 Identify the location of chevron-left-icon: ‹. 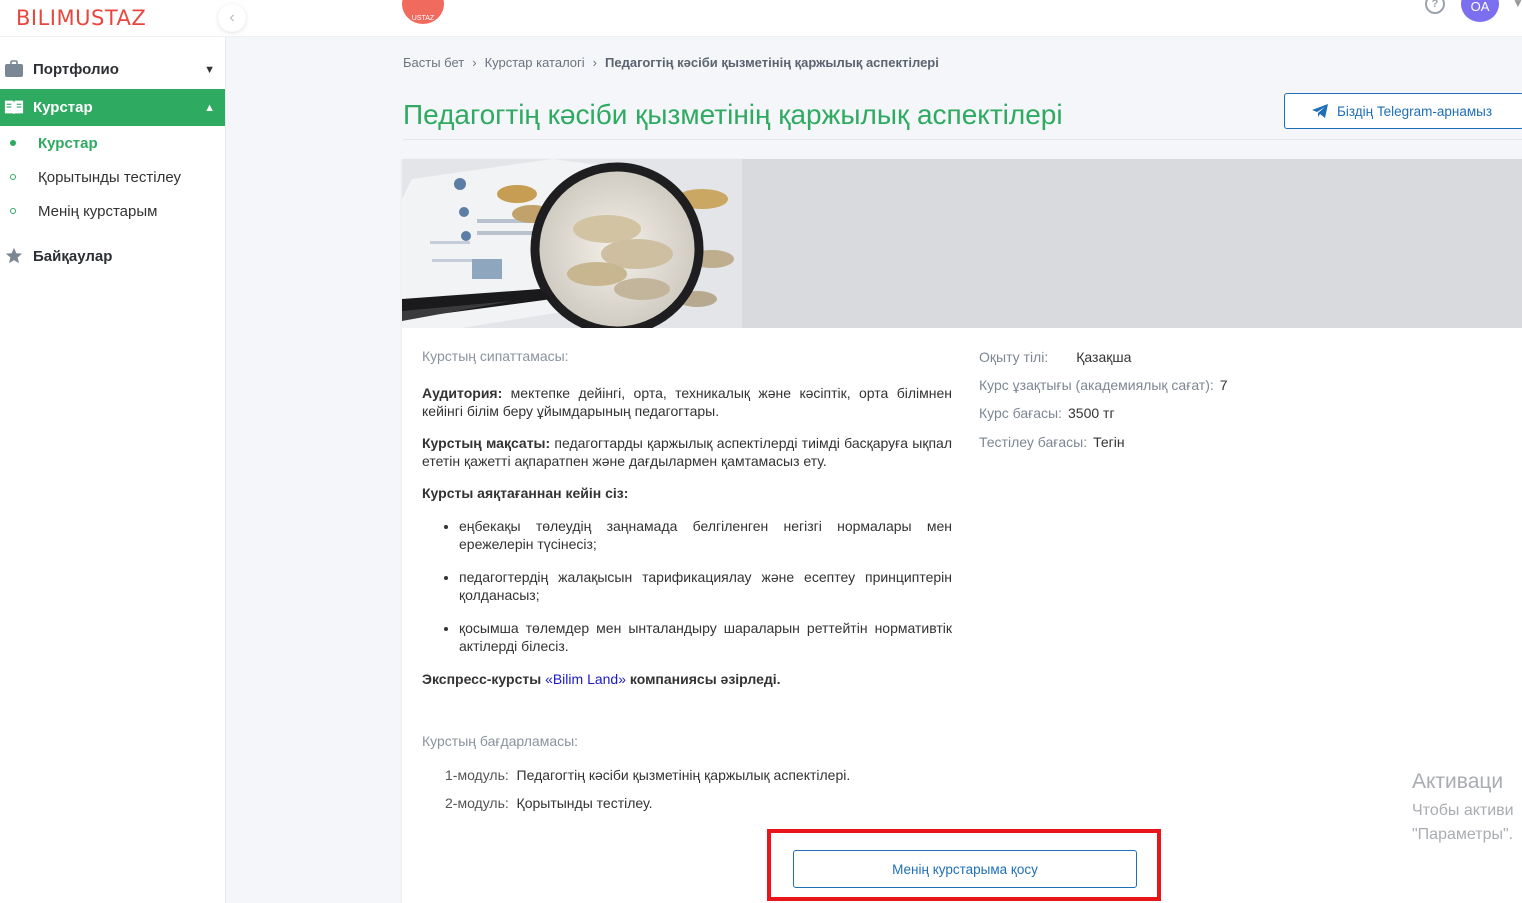
(232, 17).